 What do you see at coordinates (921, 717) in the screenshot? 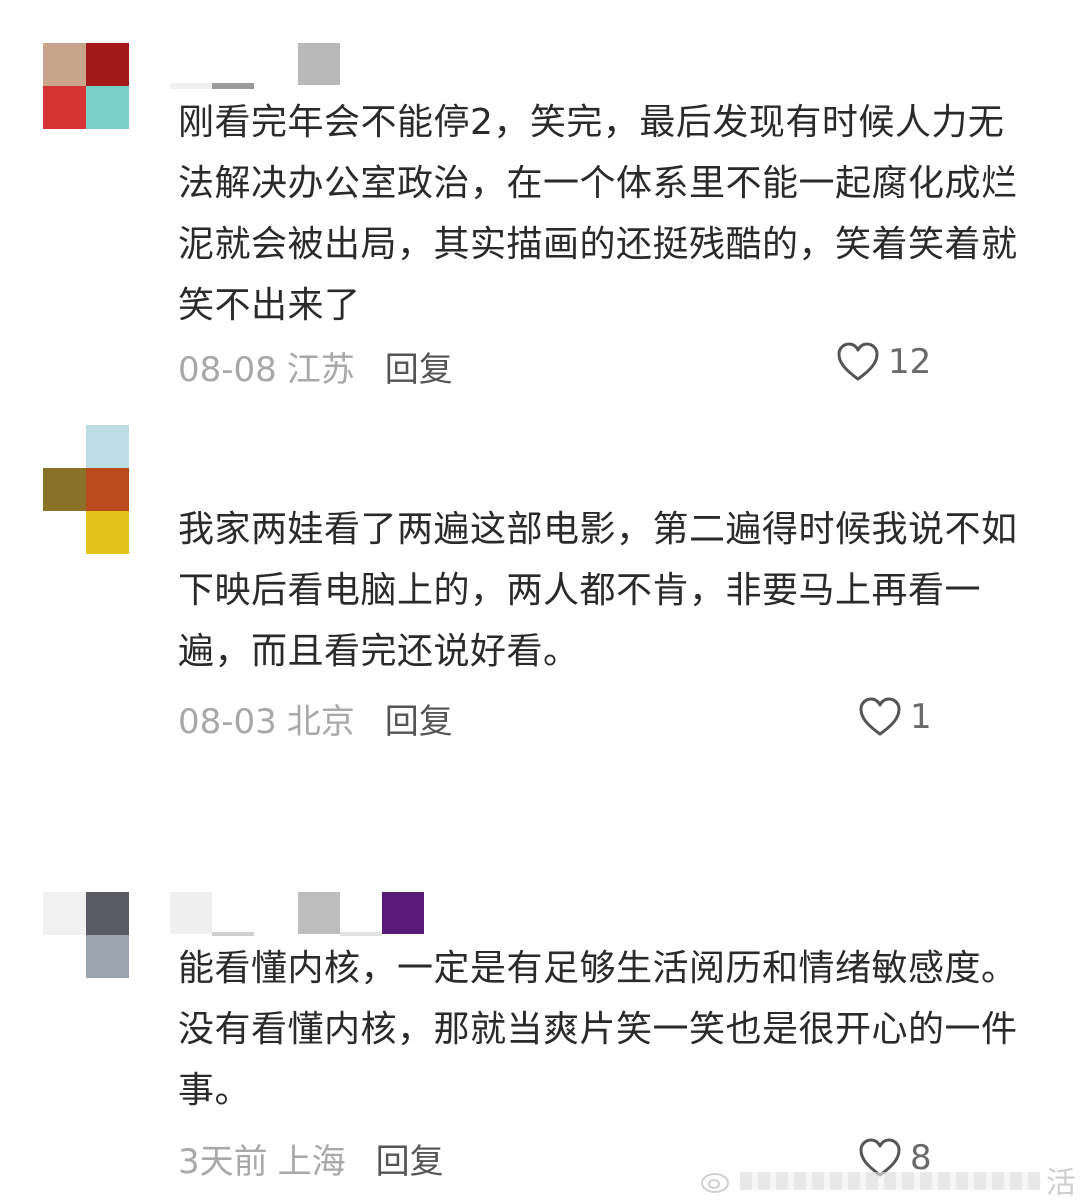
I see `like-count: 1` at bounding box center [921, 717].